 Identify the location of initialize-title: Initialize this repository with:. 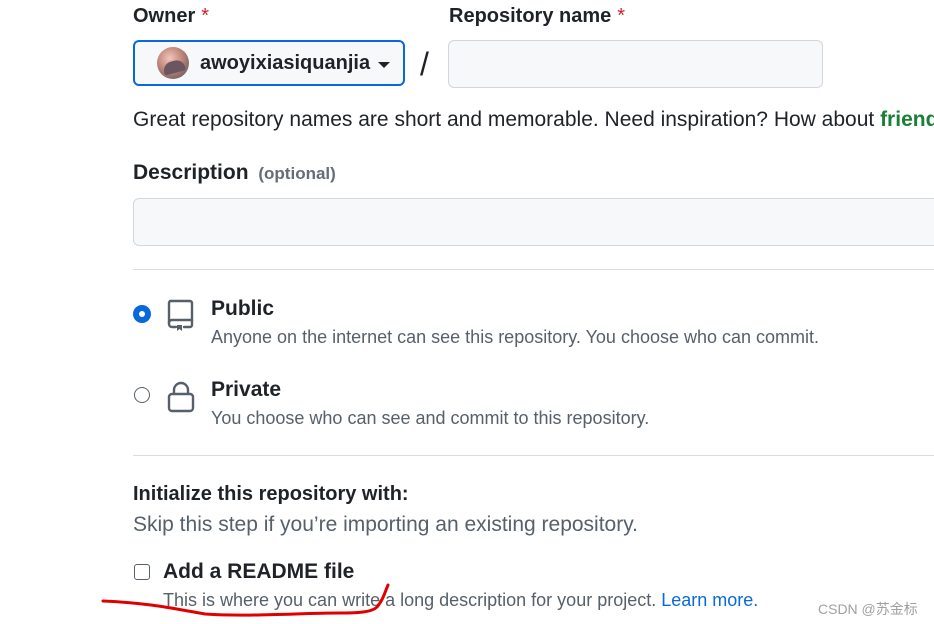
(271, 494).